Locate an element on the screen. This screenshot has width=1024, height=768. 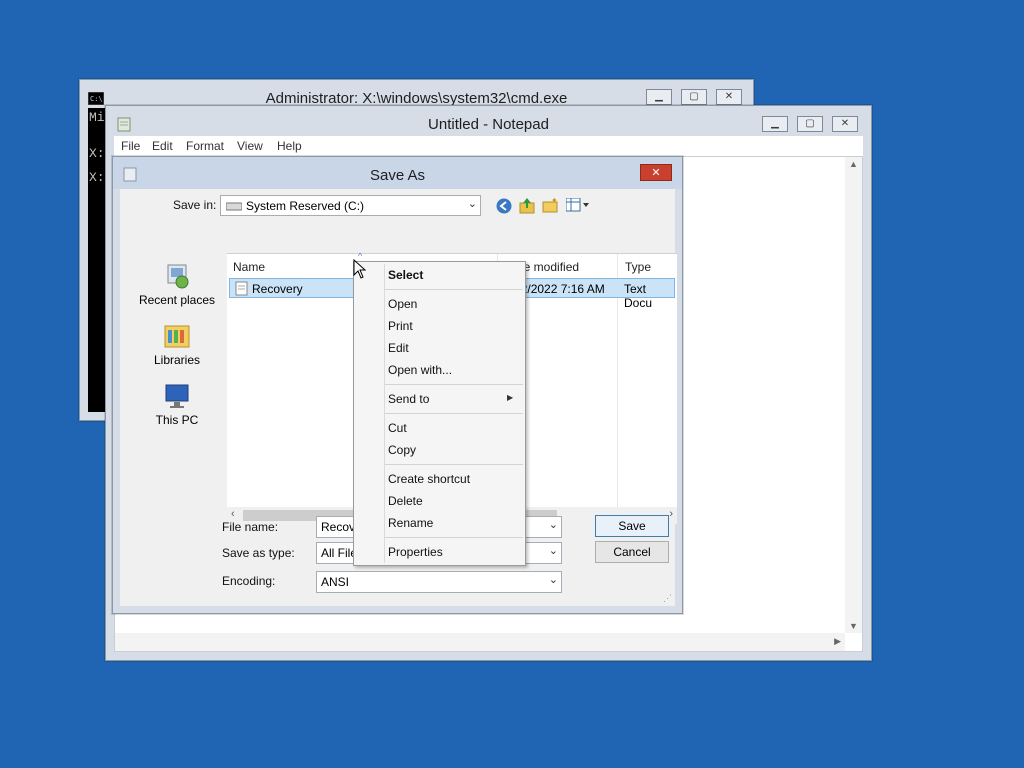
type-cell: Text Docu is located at coordinates (638, 296).